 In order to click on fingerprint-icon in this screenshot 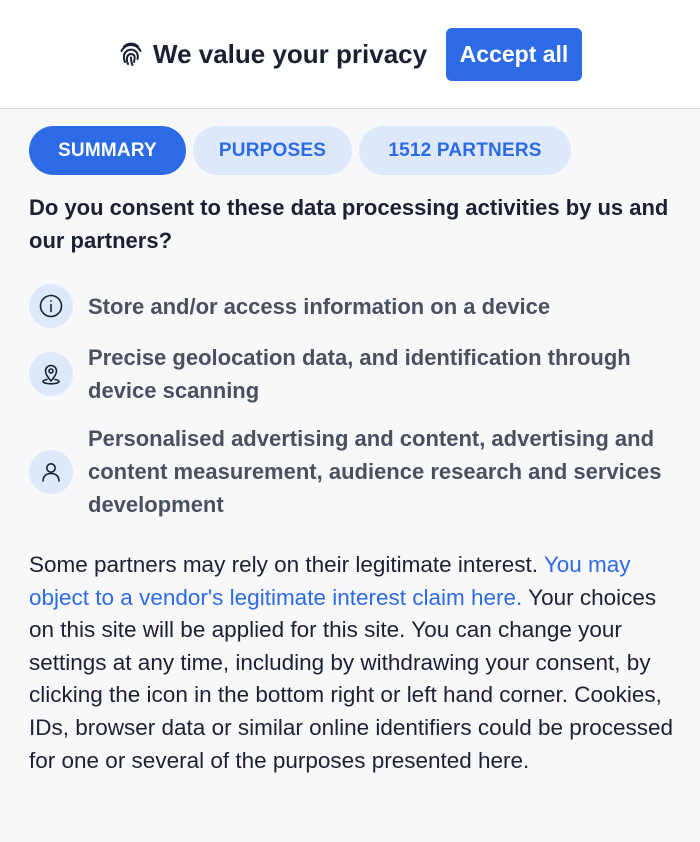, I will do `click(131, 54)`.